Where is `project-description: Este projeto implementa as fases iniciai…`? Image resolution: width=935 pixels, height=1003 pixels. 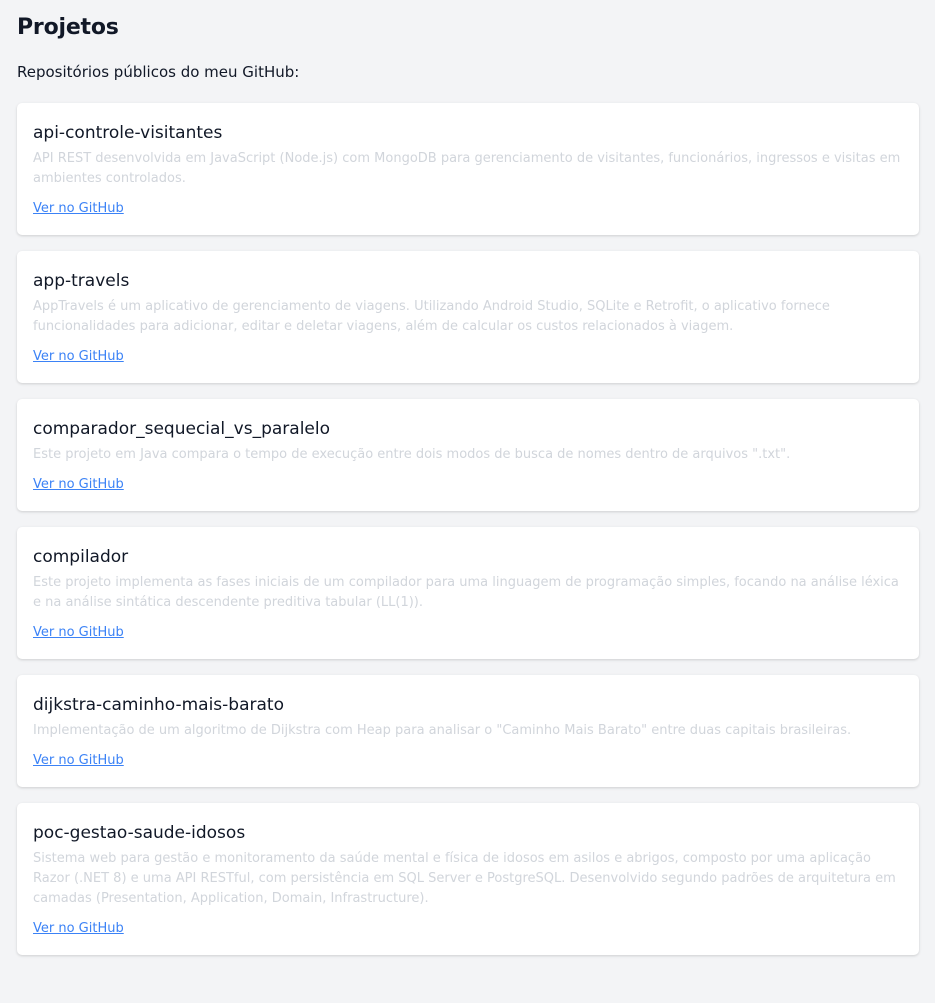
project-description: Este projeto implementa as fases iniciai… is located at coordinates (466, 592).